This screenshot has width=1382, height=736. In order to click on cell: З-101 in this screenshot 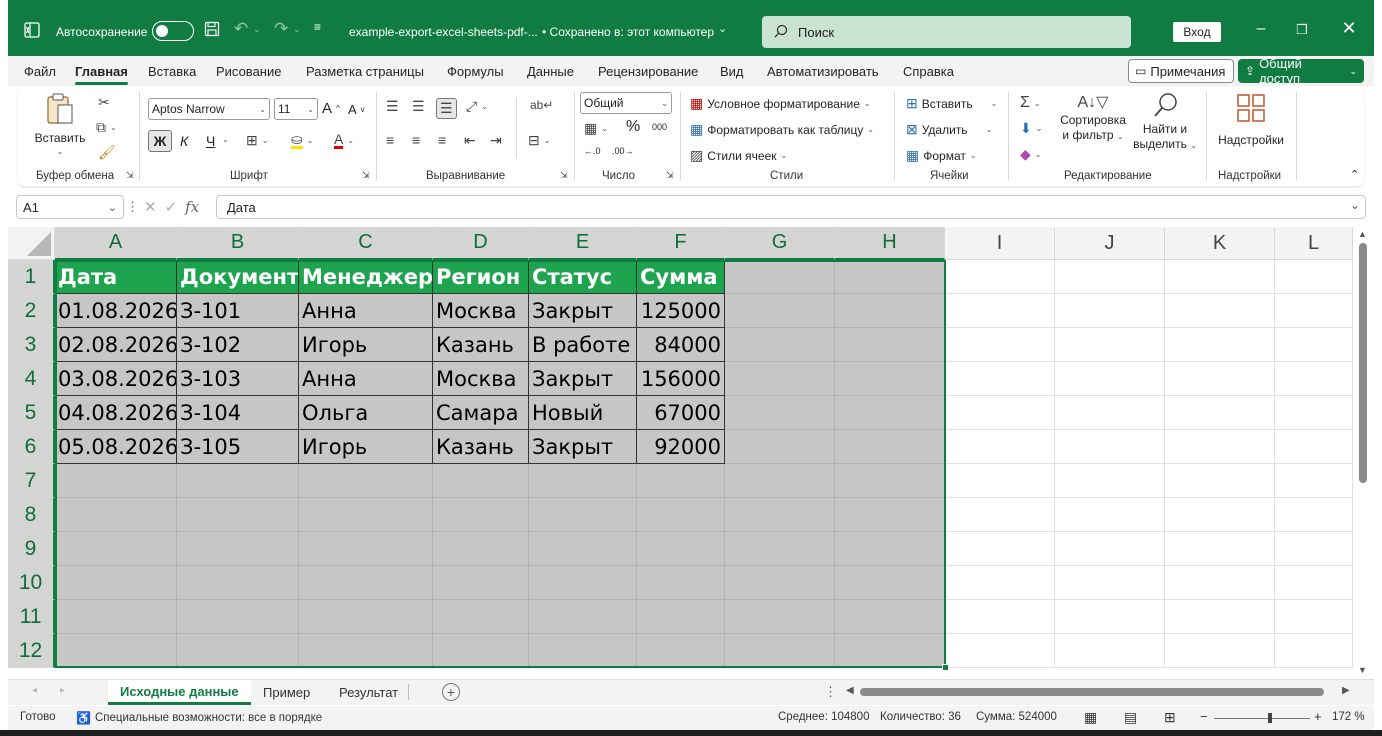, I will do `click(238, 311)`.